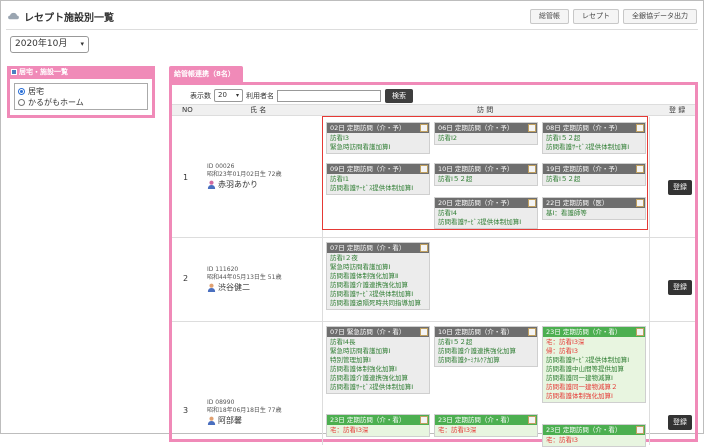 This screenshot has height=447, width=704. Describe the element at coordinates (43, 72) in the screenshot. I see `facility-list-title: 居宅・施設一覧` at that location.